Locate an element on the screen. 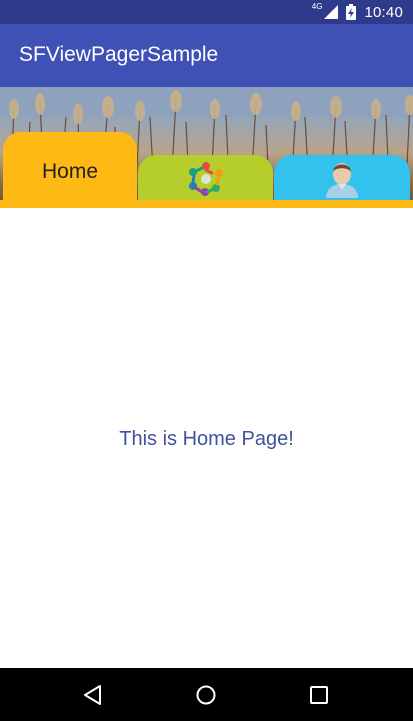  people-circle-icon is located at coordinates (205, 178).